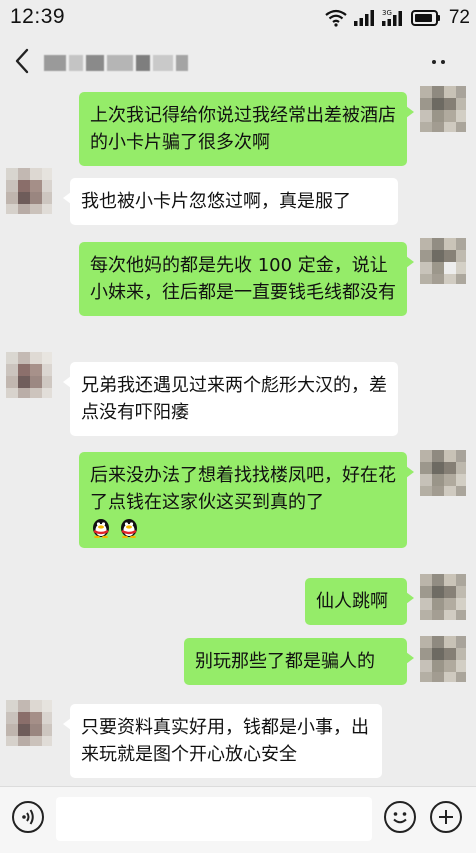 Image resolution: width=476 pixels, height=853 pixels. I want to click on message-text: 后来没办法了想着找找楼凤吧，好在花了点钱在这家伙这买到真的了, so click(243, 489).